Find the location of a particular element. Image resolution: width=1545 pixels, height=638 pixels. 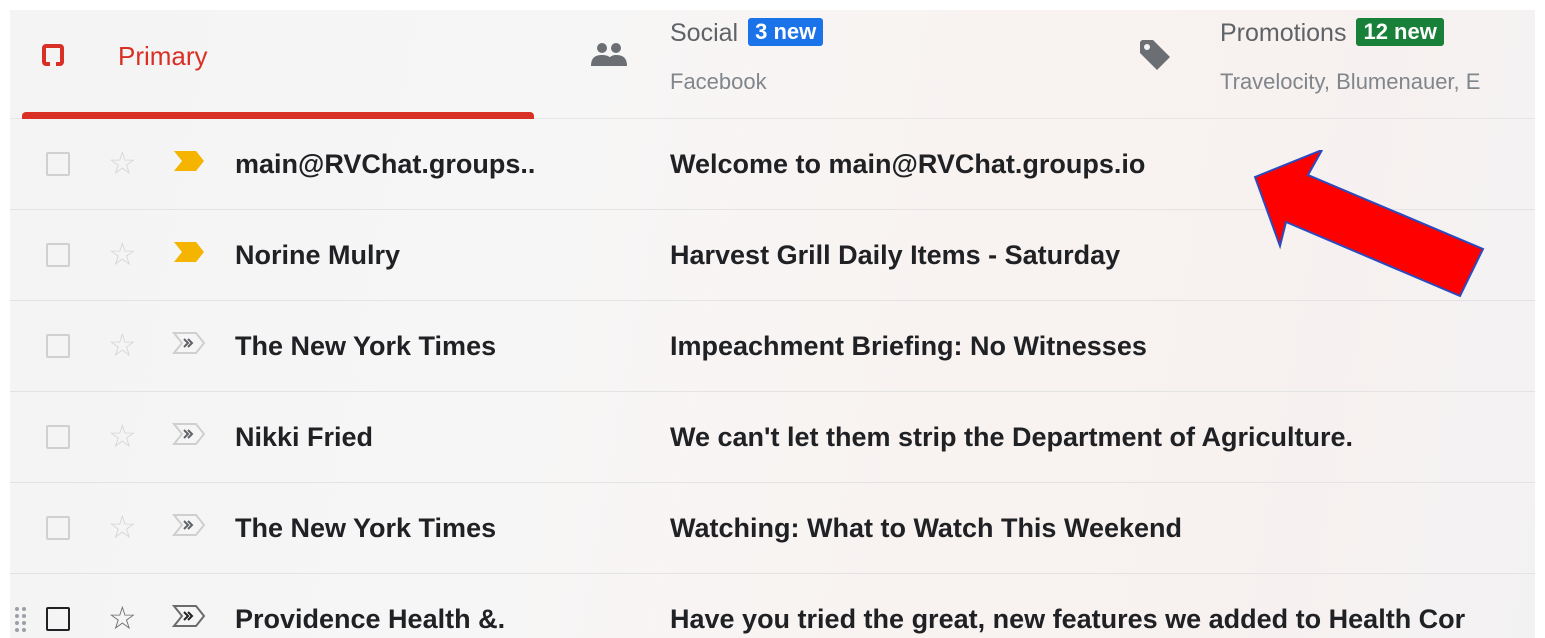

email-subject: Impeachment Briefing: No Witnesses is located at coordinates (908, 346).